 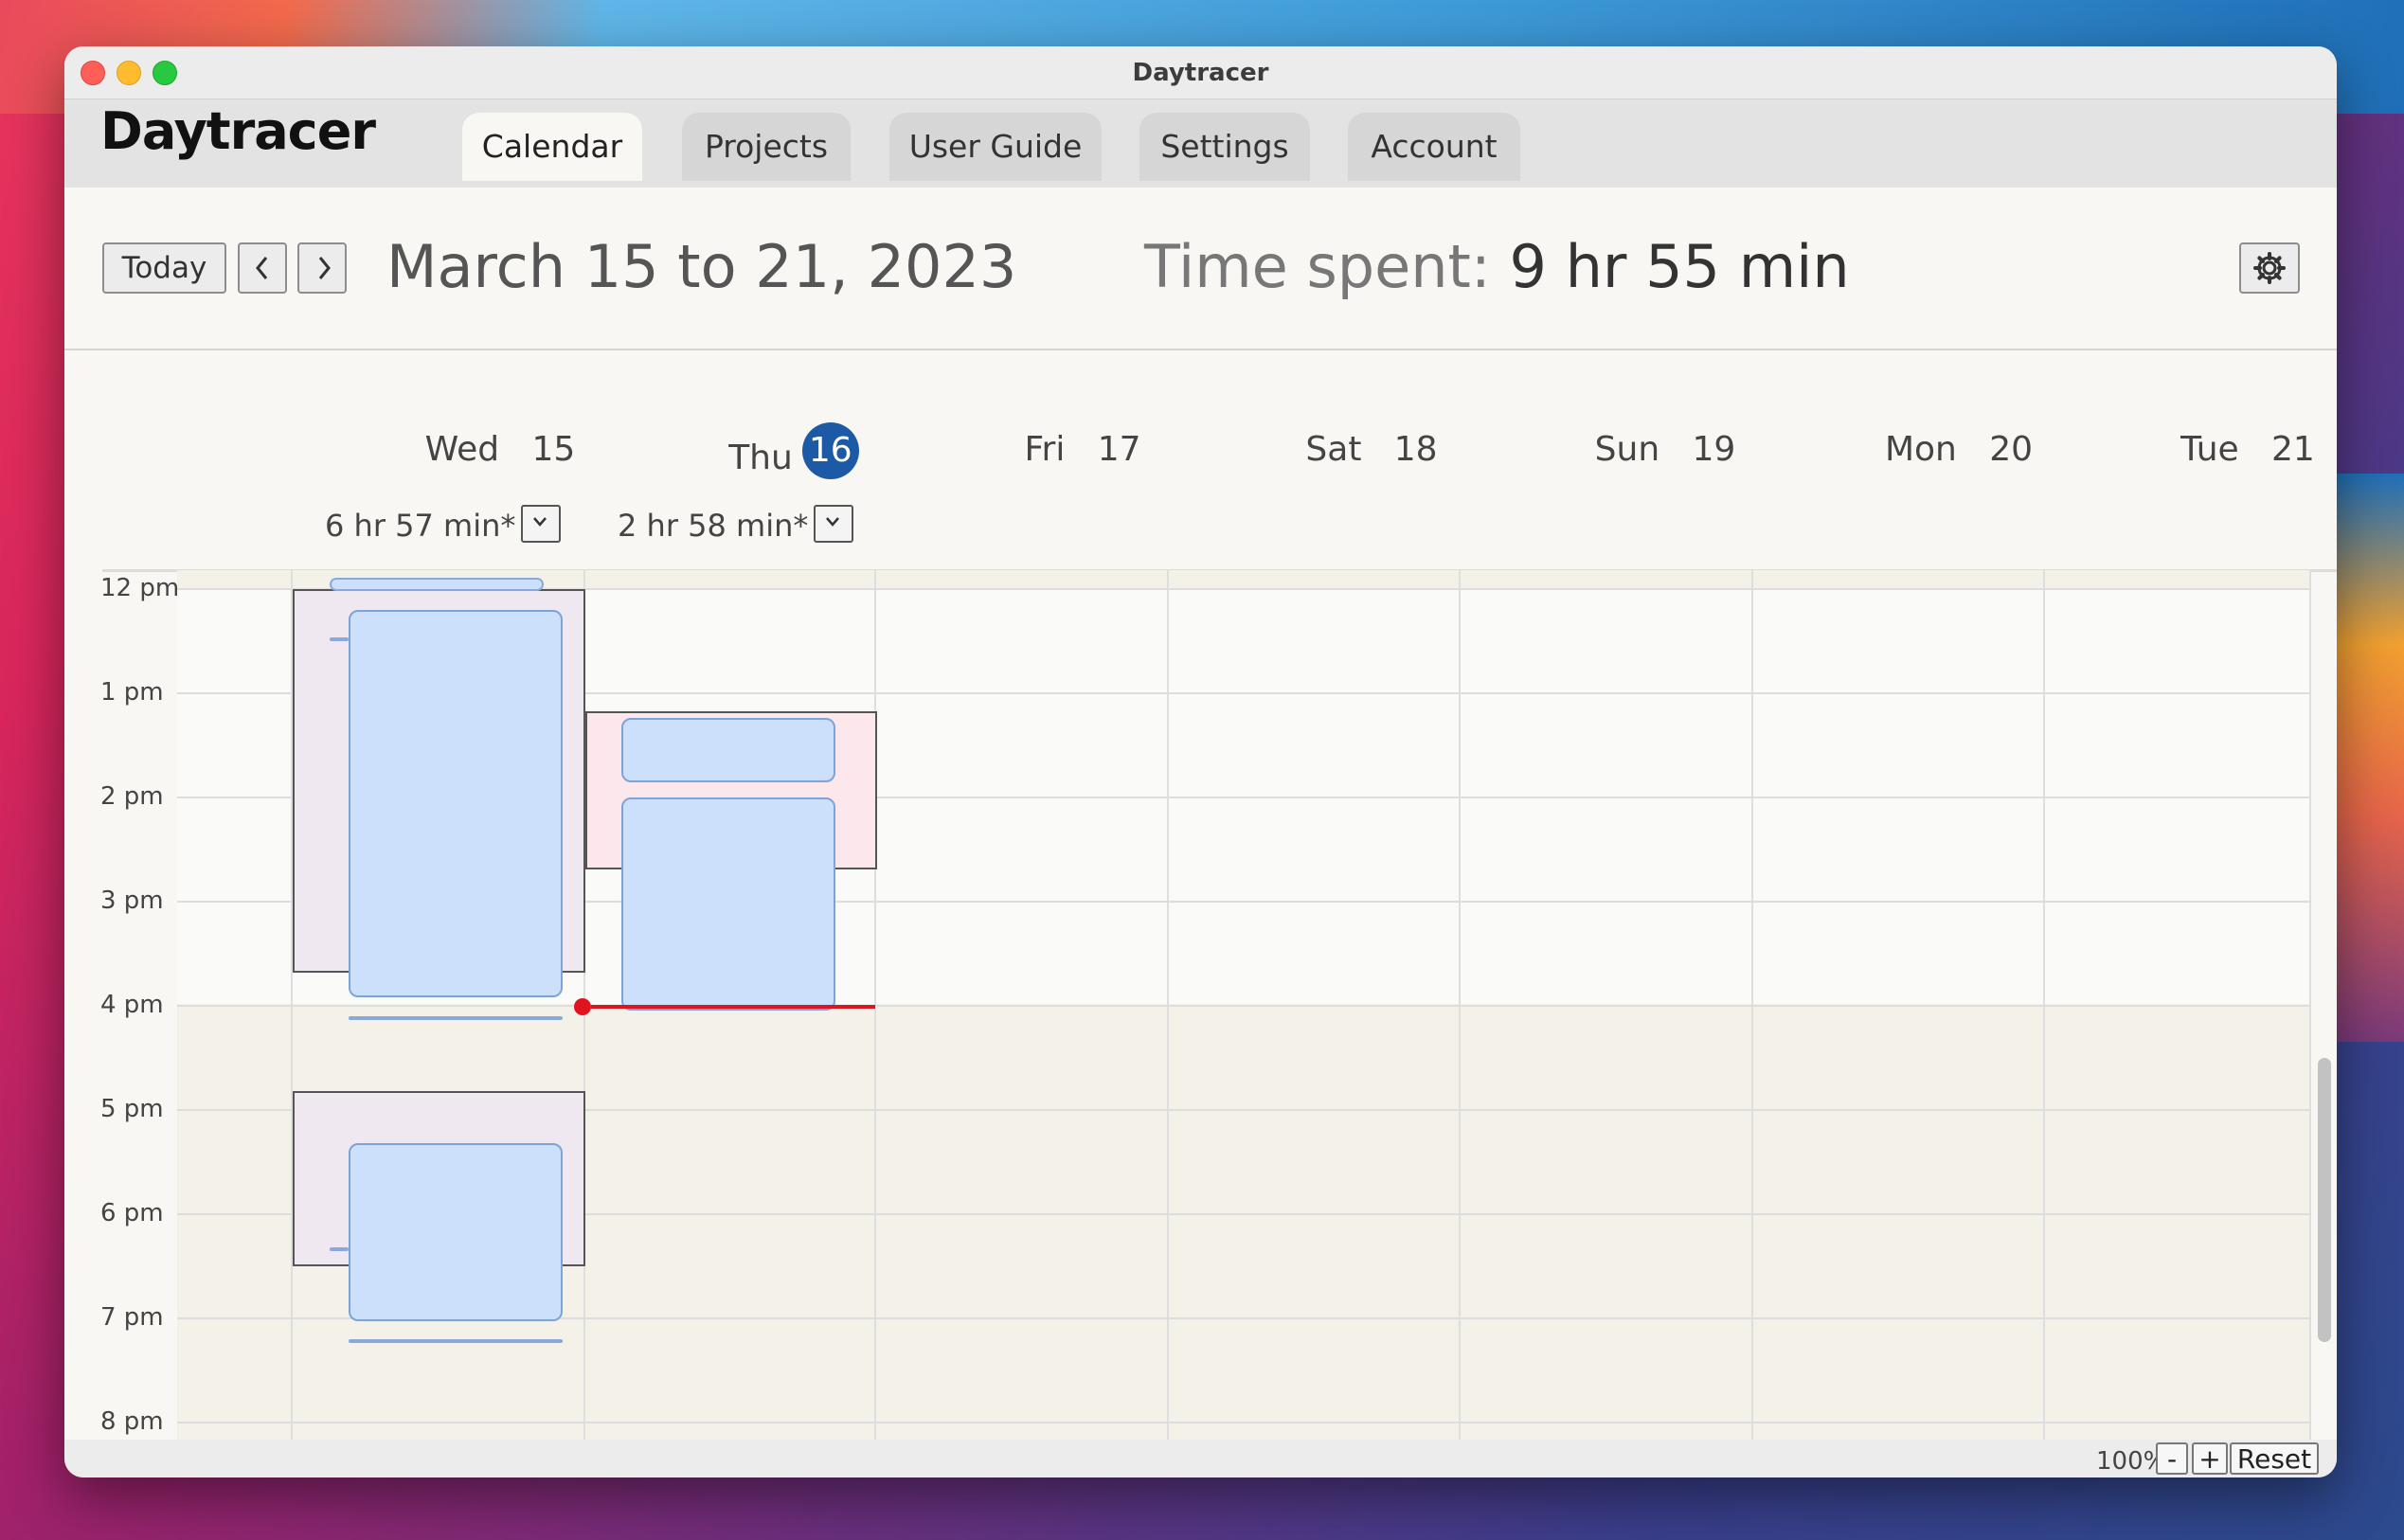 I want to click on tab-projects: Projects, so click(x=766, y=147).